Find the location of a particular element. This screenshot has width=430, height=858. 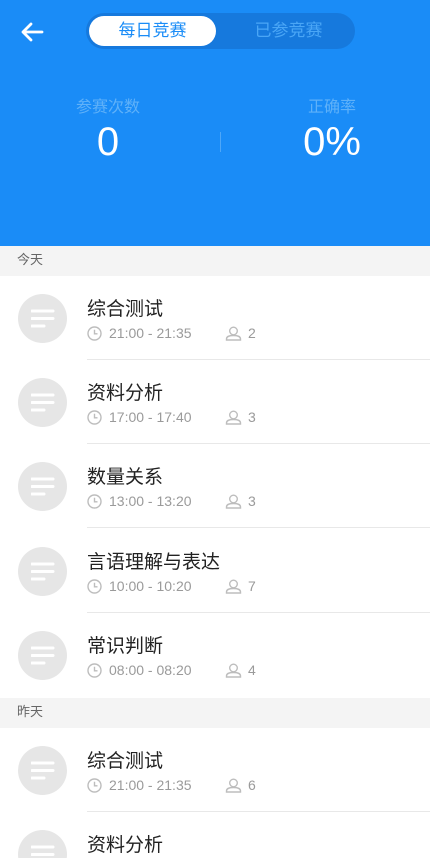

participant-count: 7 is located at coordinates (252, 586).